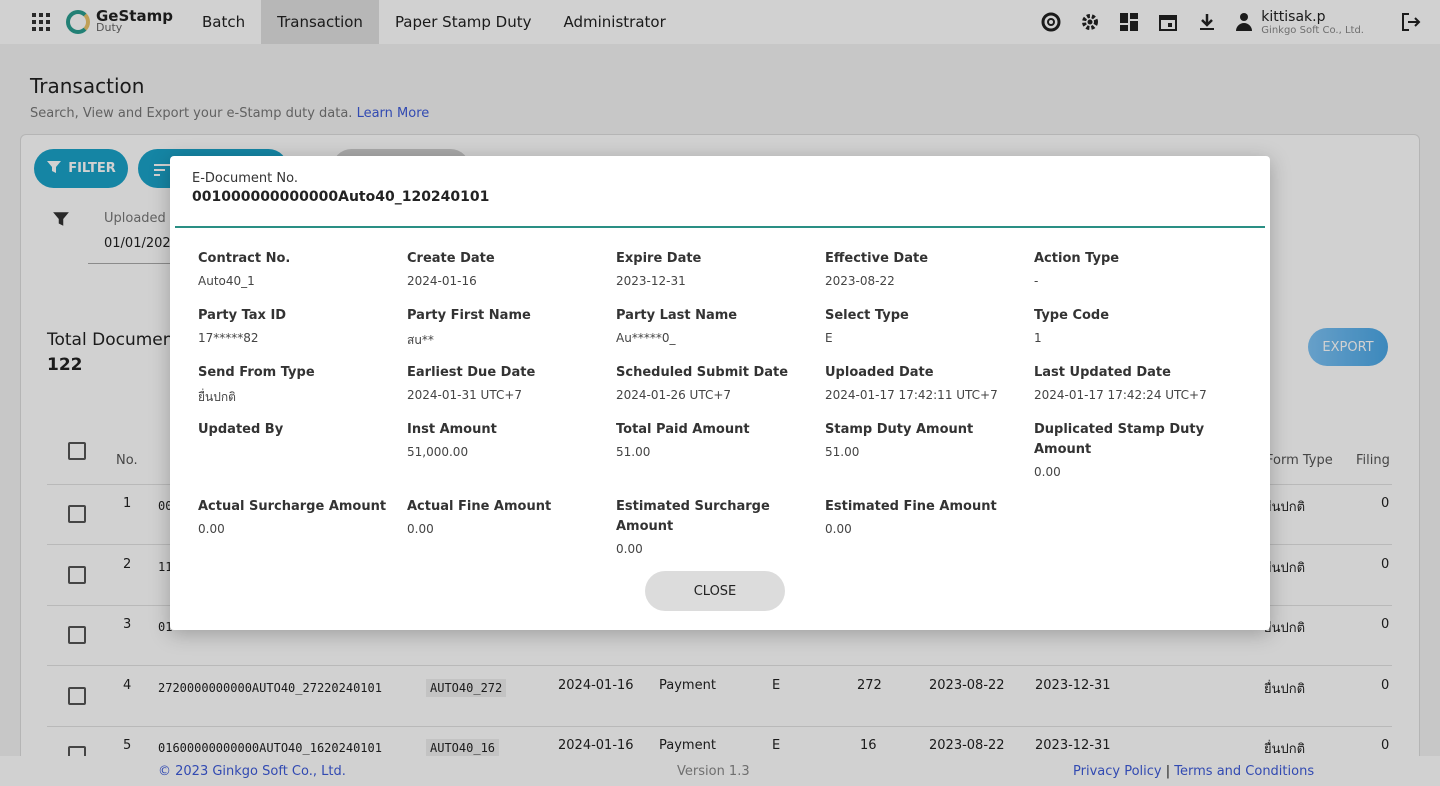 The width and height of the screenshot is (1440, 786). Describe the element at coordinates (452, 440) in the screenshot. I see `field-inst-amount: Inst Amount 51,000.00` at that location.